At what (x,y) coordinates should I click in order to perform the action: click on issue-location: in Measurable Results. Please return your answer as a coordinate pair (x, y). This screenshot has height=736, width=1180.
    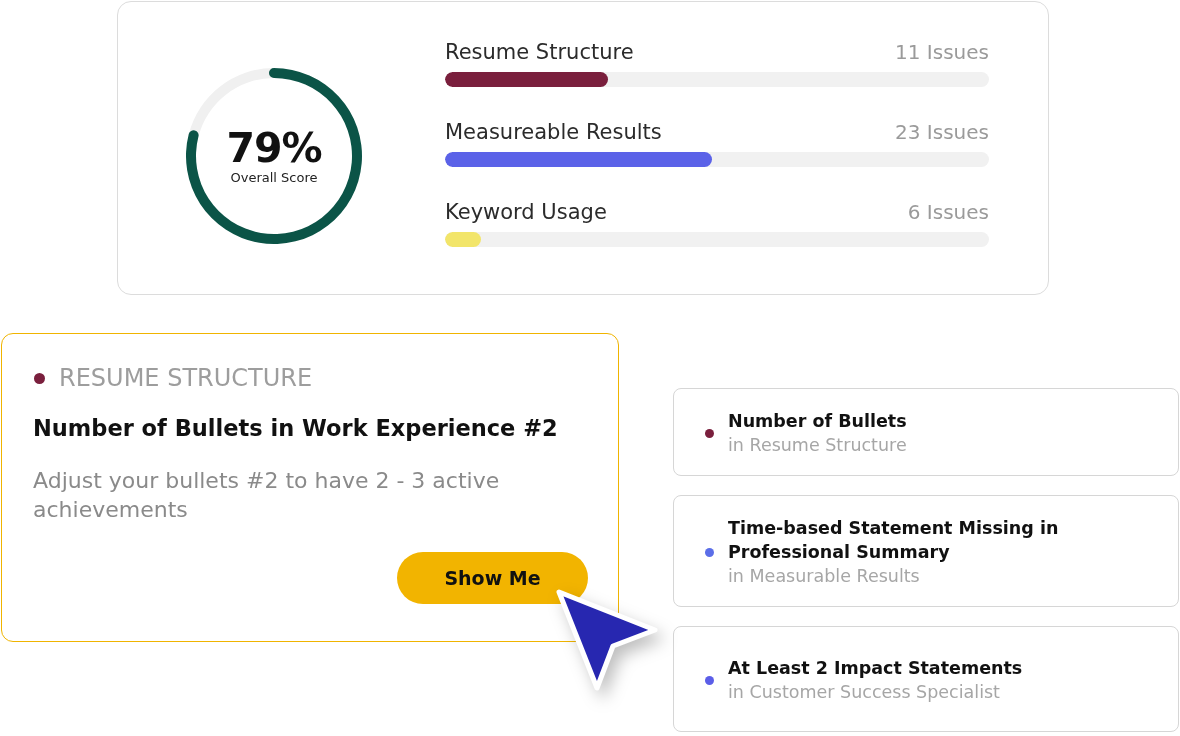
    Looking at the image, I should click on (824, 576).